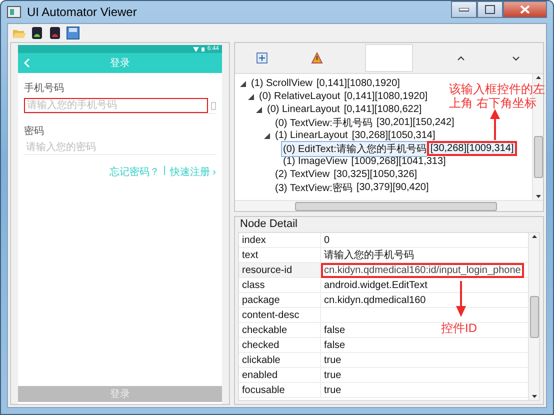 The width and height of the screenshot is (554, 415). Describe the element at coordinates (280, 330) in the screenshot. I see `property-name: checkable` at that location.